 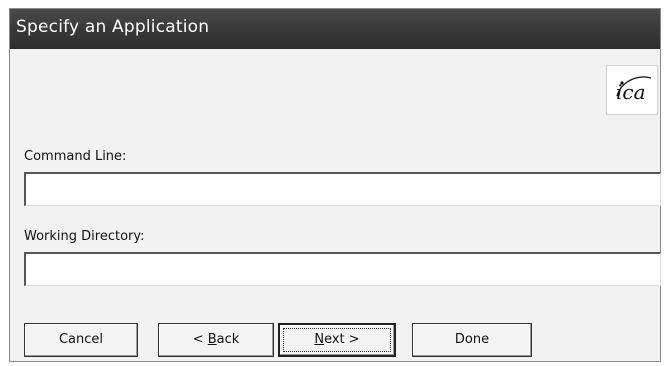 What do you see at coordinates (212, 339) in the screenshot?
I see `back-button-mnemonic: B` at bounding box center [212, 339].